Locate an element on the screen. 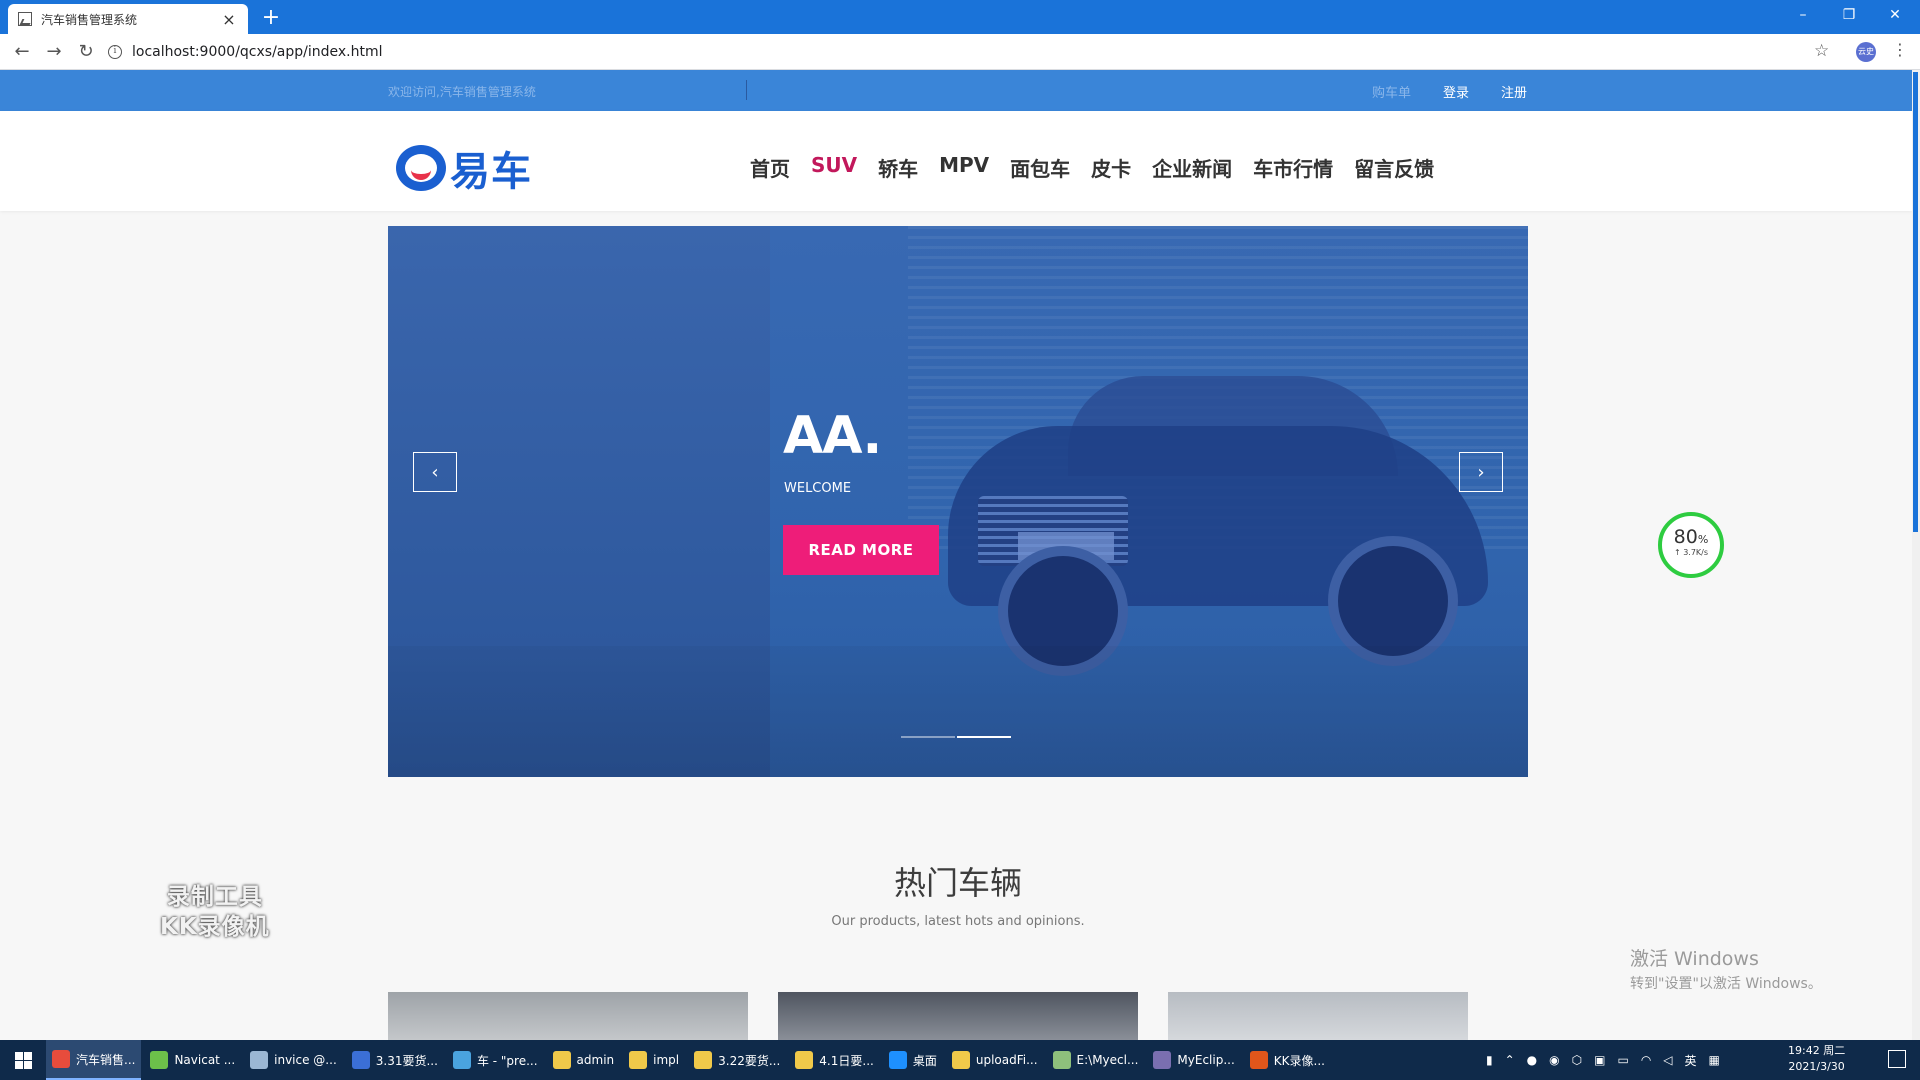 This screenshot has width=1920, height=1080. browser-tab: 汽车销售管理系统 × is located at coordinates (128, 19).